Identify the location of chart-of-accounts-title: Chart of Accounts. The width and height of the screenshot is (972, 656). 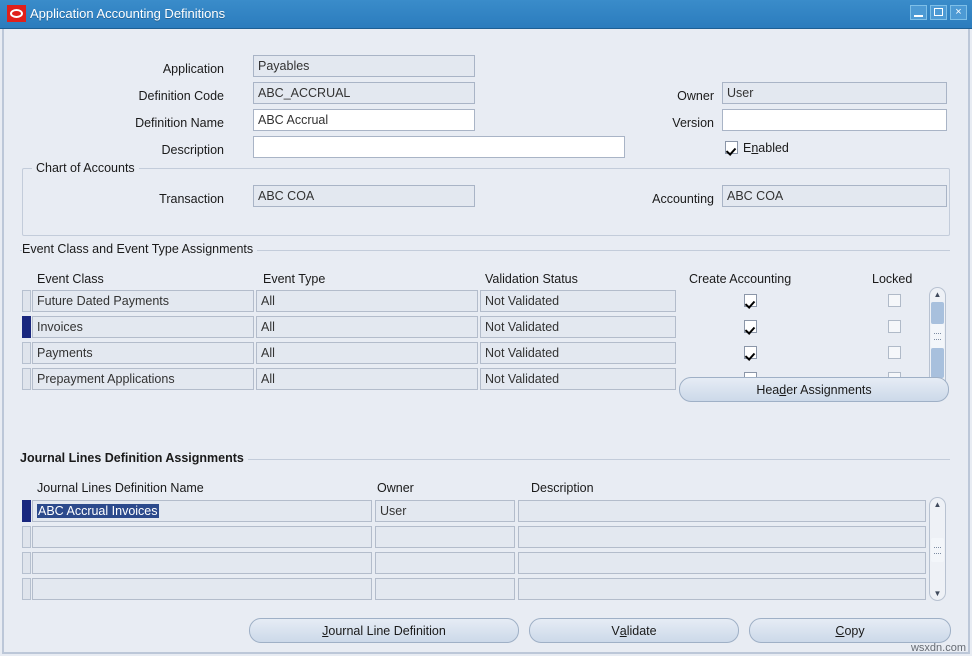
(85, 168).